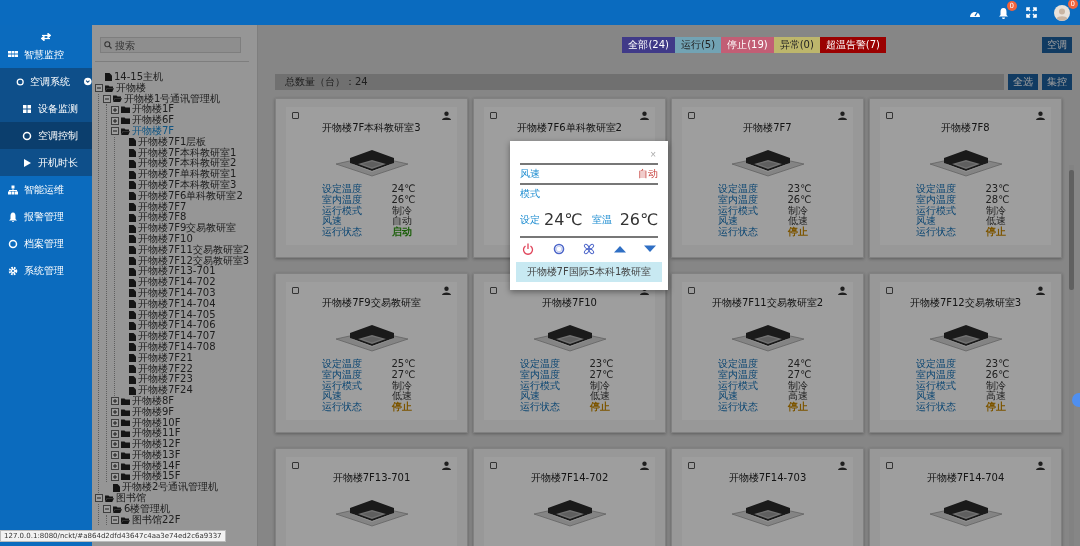 Image resolution: width=1080 pixels, height=546 pixels. What do you see at coordinates (187, 153) in the screenshot?
I see `tree-node: 开物楼7F本科教研室1` at bounding box center [187, 153].